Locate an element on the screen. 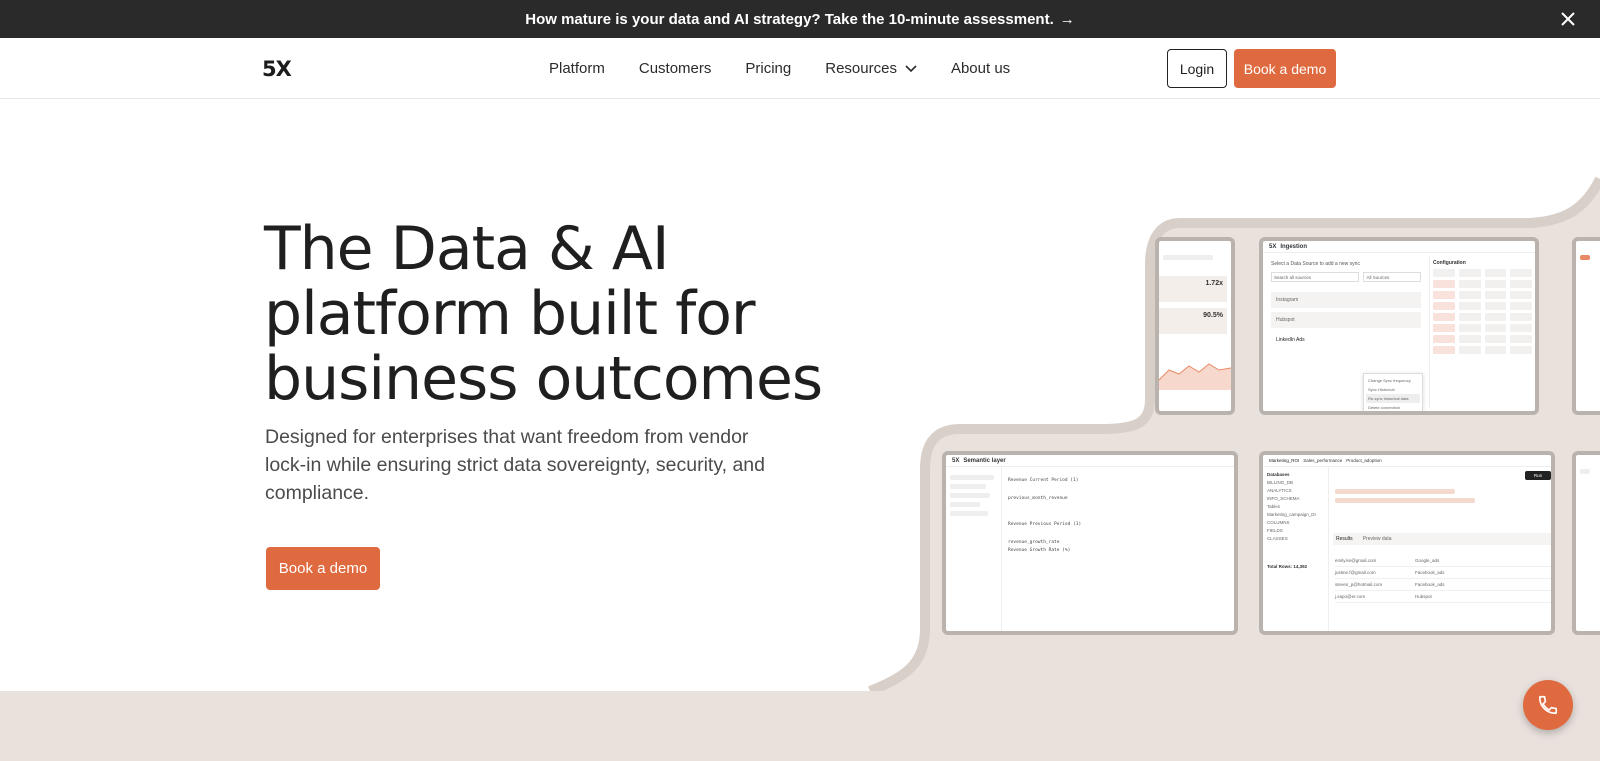 This screenshot has height=761, width=1600. db-title: Databases is located at coordinates (1278, 474).